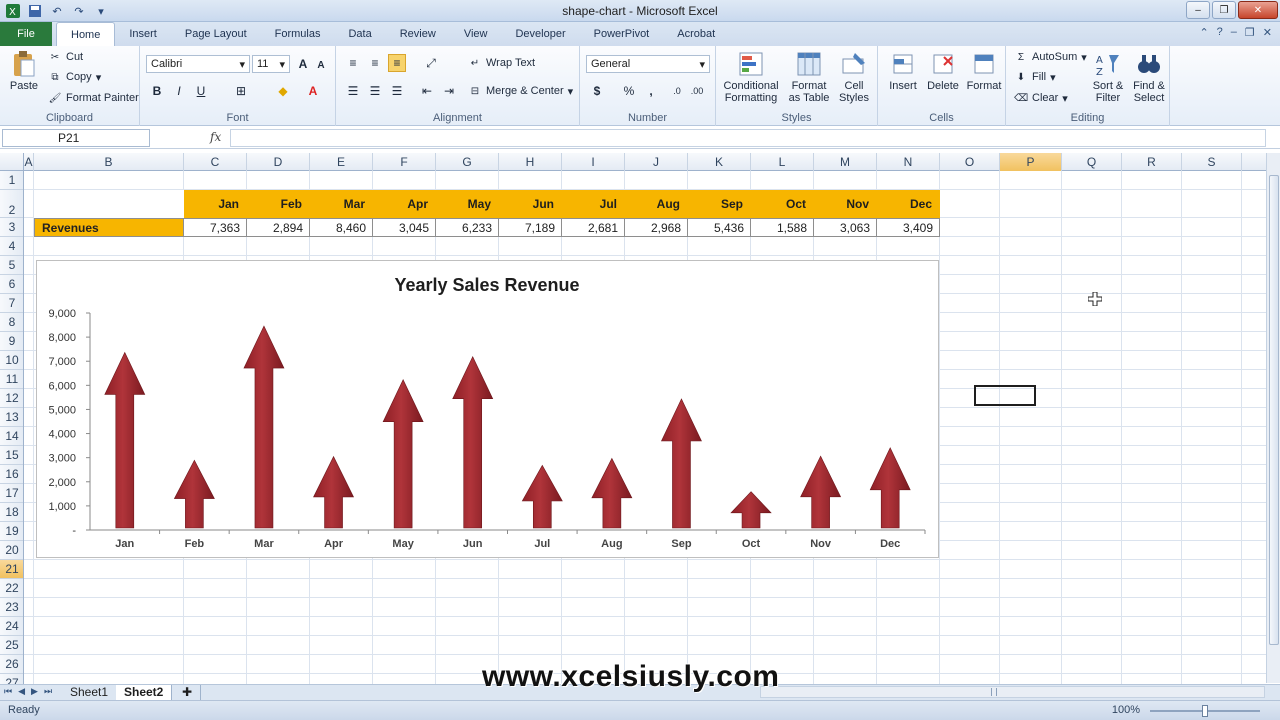 Image resolution: width=1280 pixels, height=720 pixels. Describe the element at coordinates (1012, 692) in the screenshot. I see `horizontal-scrollbar` at that location.